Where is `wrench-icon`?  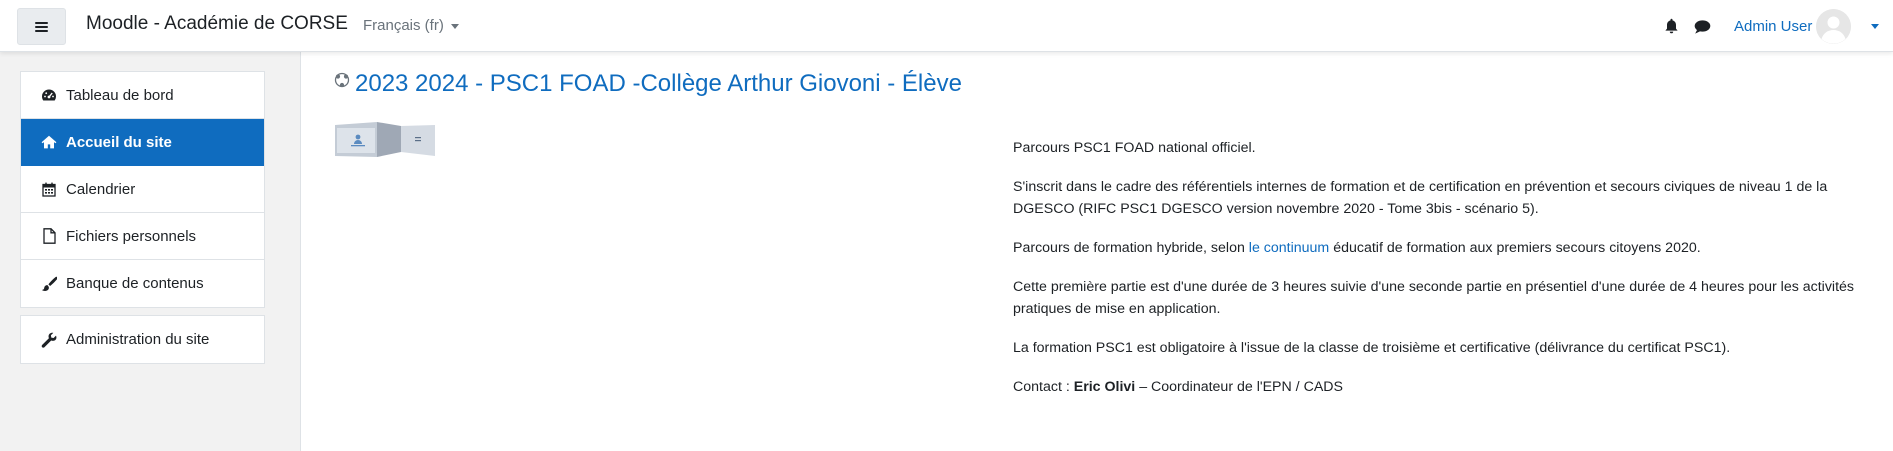 wrench-icon is located at coordinates (49, 340).